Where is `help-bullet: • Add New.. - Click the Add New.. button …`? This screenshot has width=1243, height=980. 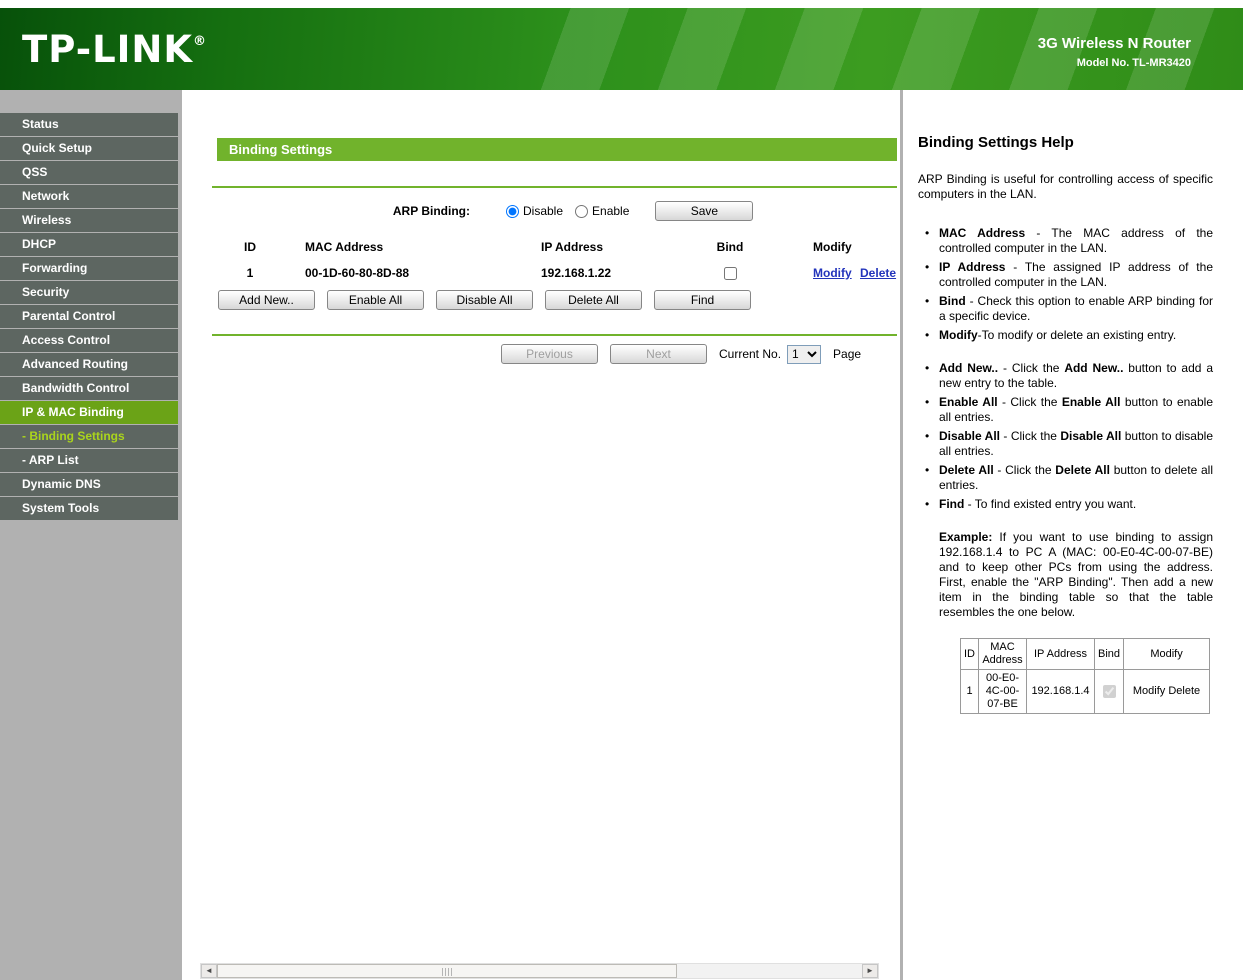 help-bullet: • Add New.. - Click the Add New.. button … is located at coordinates (1065, 376).